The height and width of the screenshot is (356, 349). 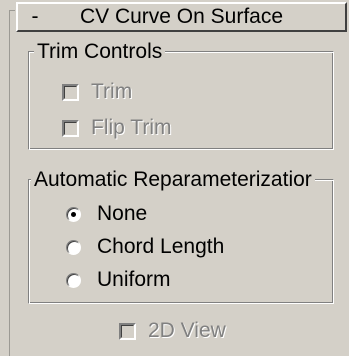 What do you see at coordinates (187, 330) in the screenshot?
I see `2d-view-label: 2D View` at bounding box center [187, 330].